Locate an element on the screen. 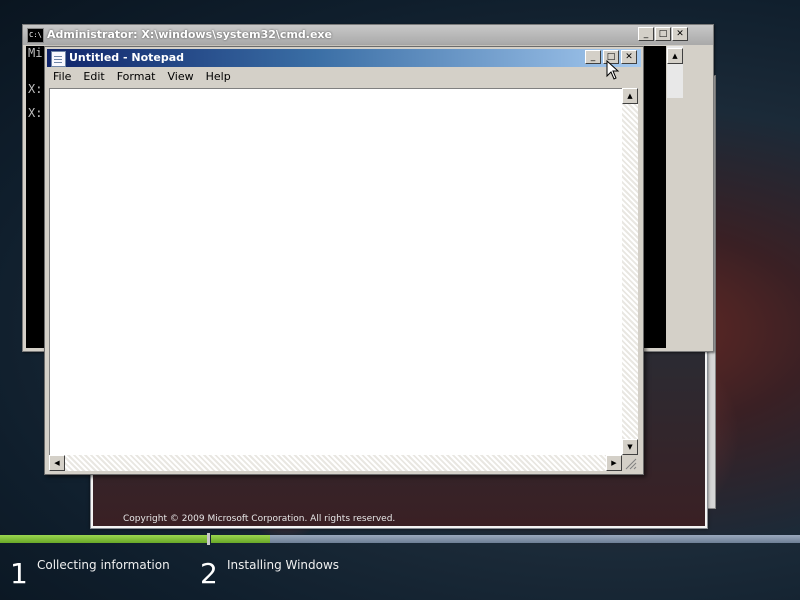 The width and height of the screenshot is (800, 600). cmd-scroll-up-button: ▲ is located at coordinates (675, 56).